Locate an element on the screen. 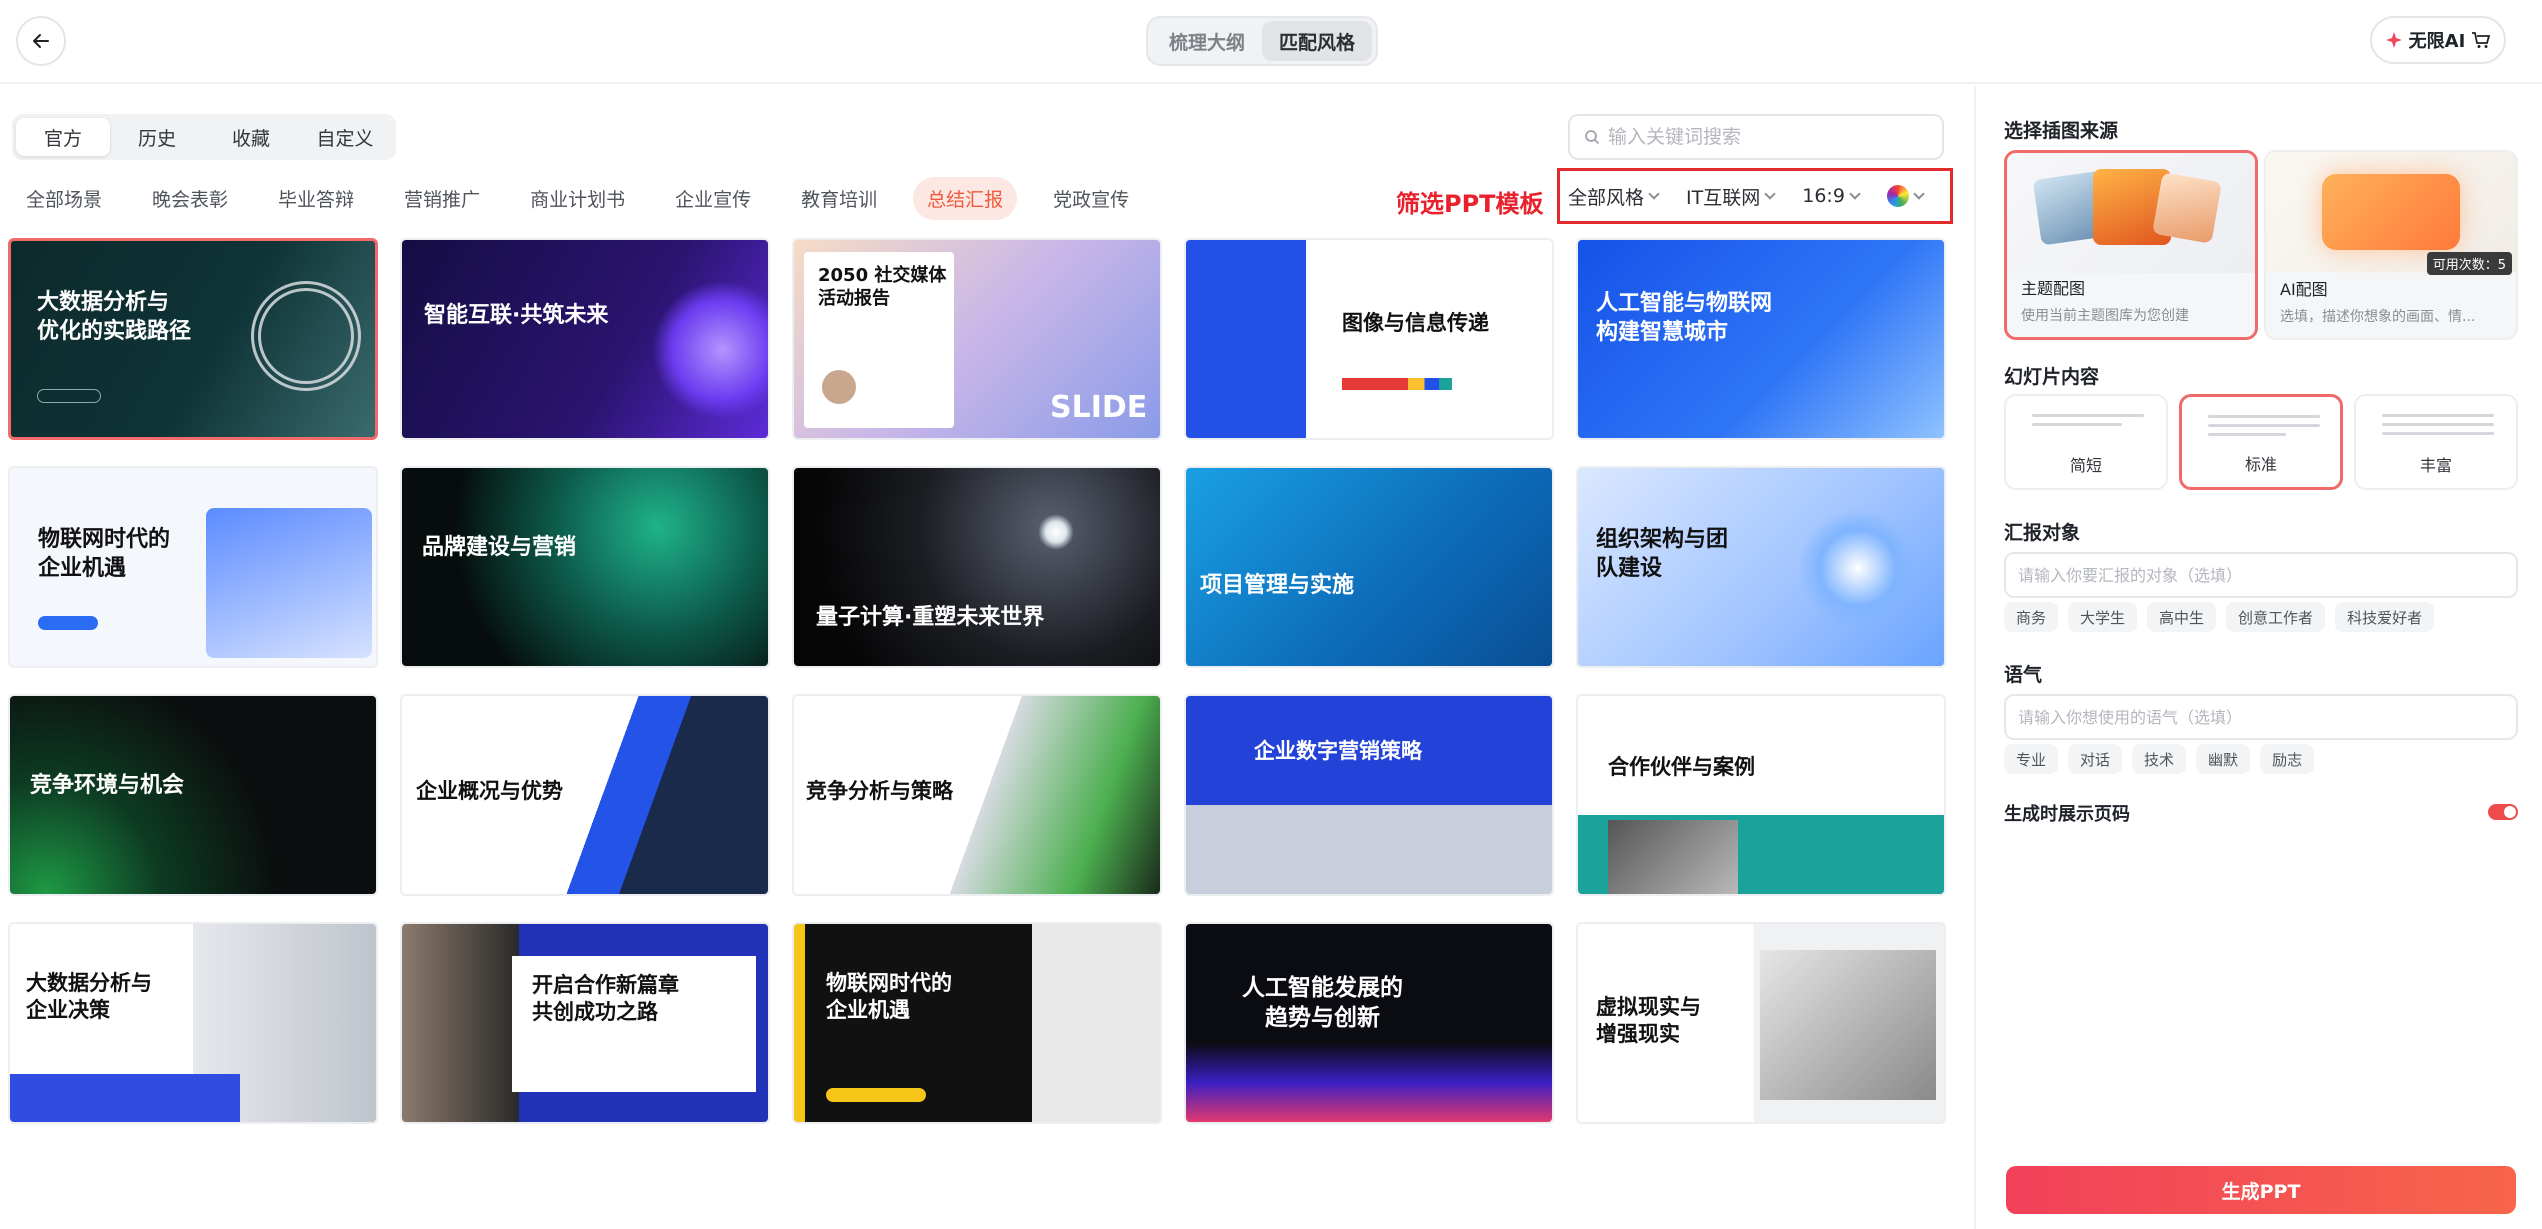 The width and height of the screenshot is (2542, 1229). tone-chip: 励志 is located at coordinates (2287, 759).